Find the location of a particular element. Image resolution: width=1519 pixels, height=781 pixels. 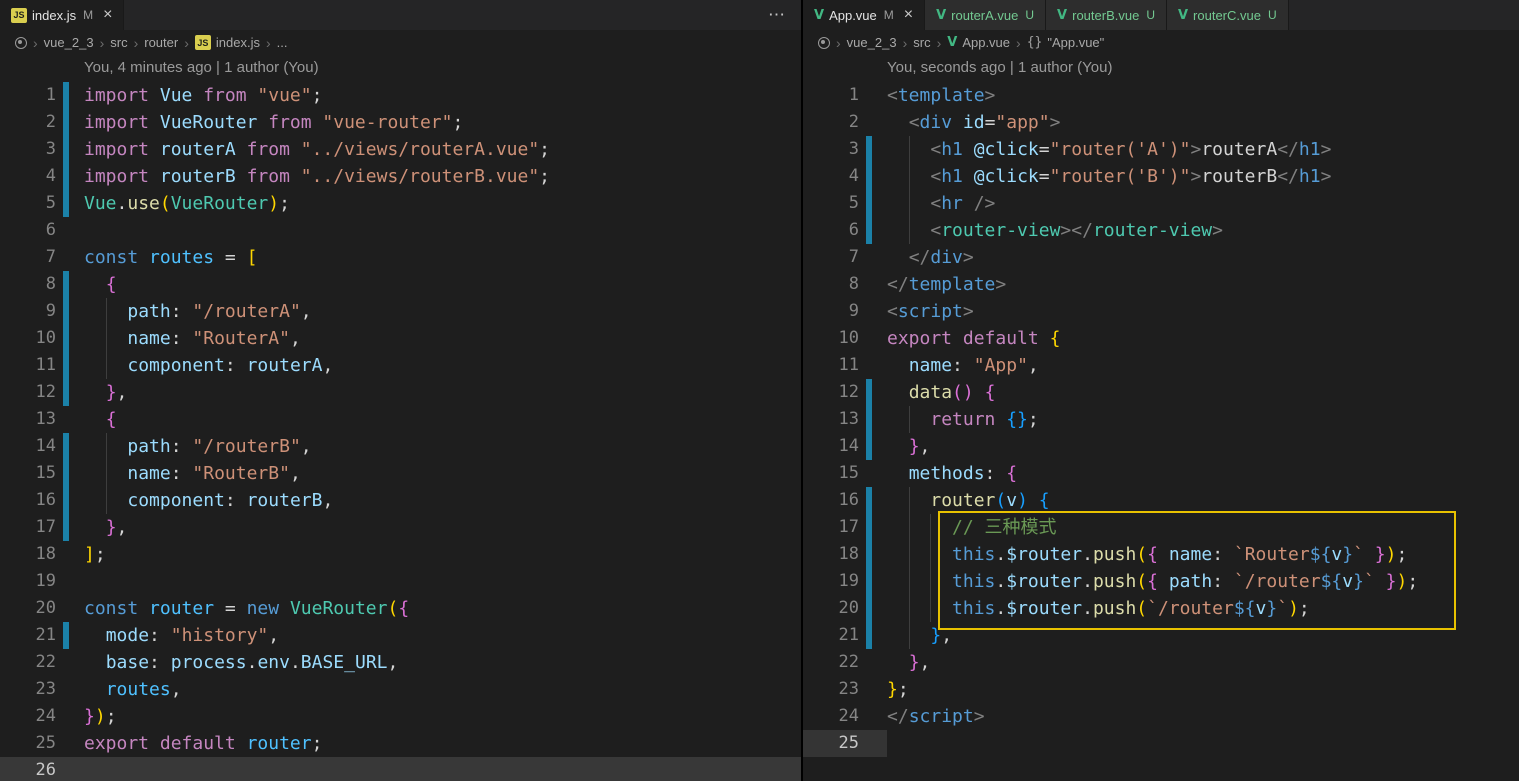

code-token: , is located at coordinates (295, 338).